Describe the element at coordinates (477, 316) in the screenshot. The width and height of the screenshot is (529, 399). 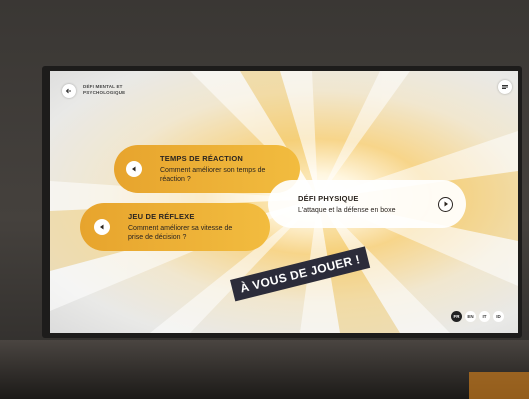
I see `language-selector: FR EN IT ID` at that location.